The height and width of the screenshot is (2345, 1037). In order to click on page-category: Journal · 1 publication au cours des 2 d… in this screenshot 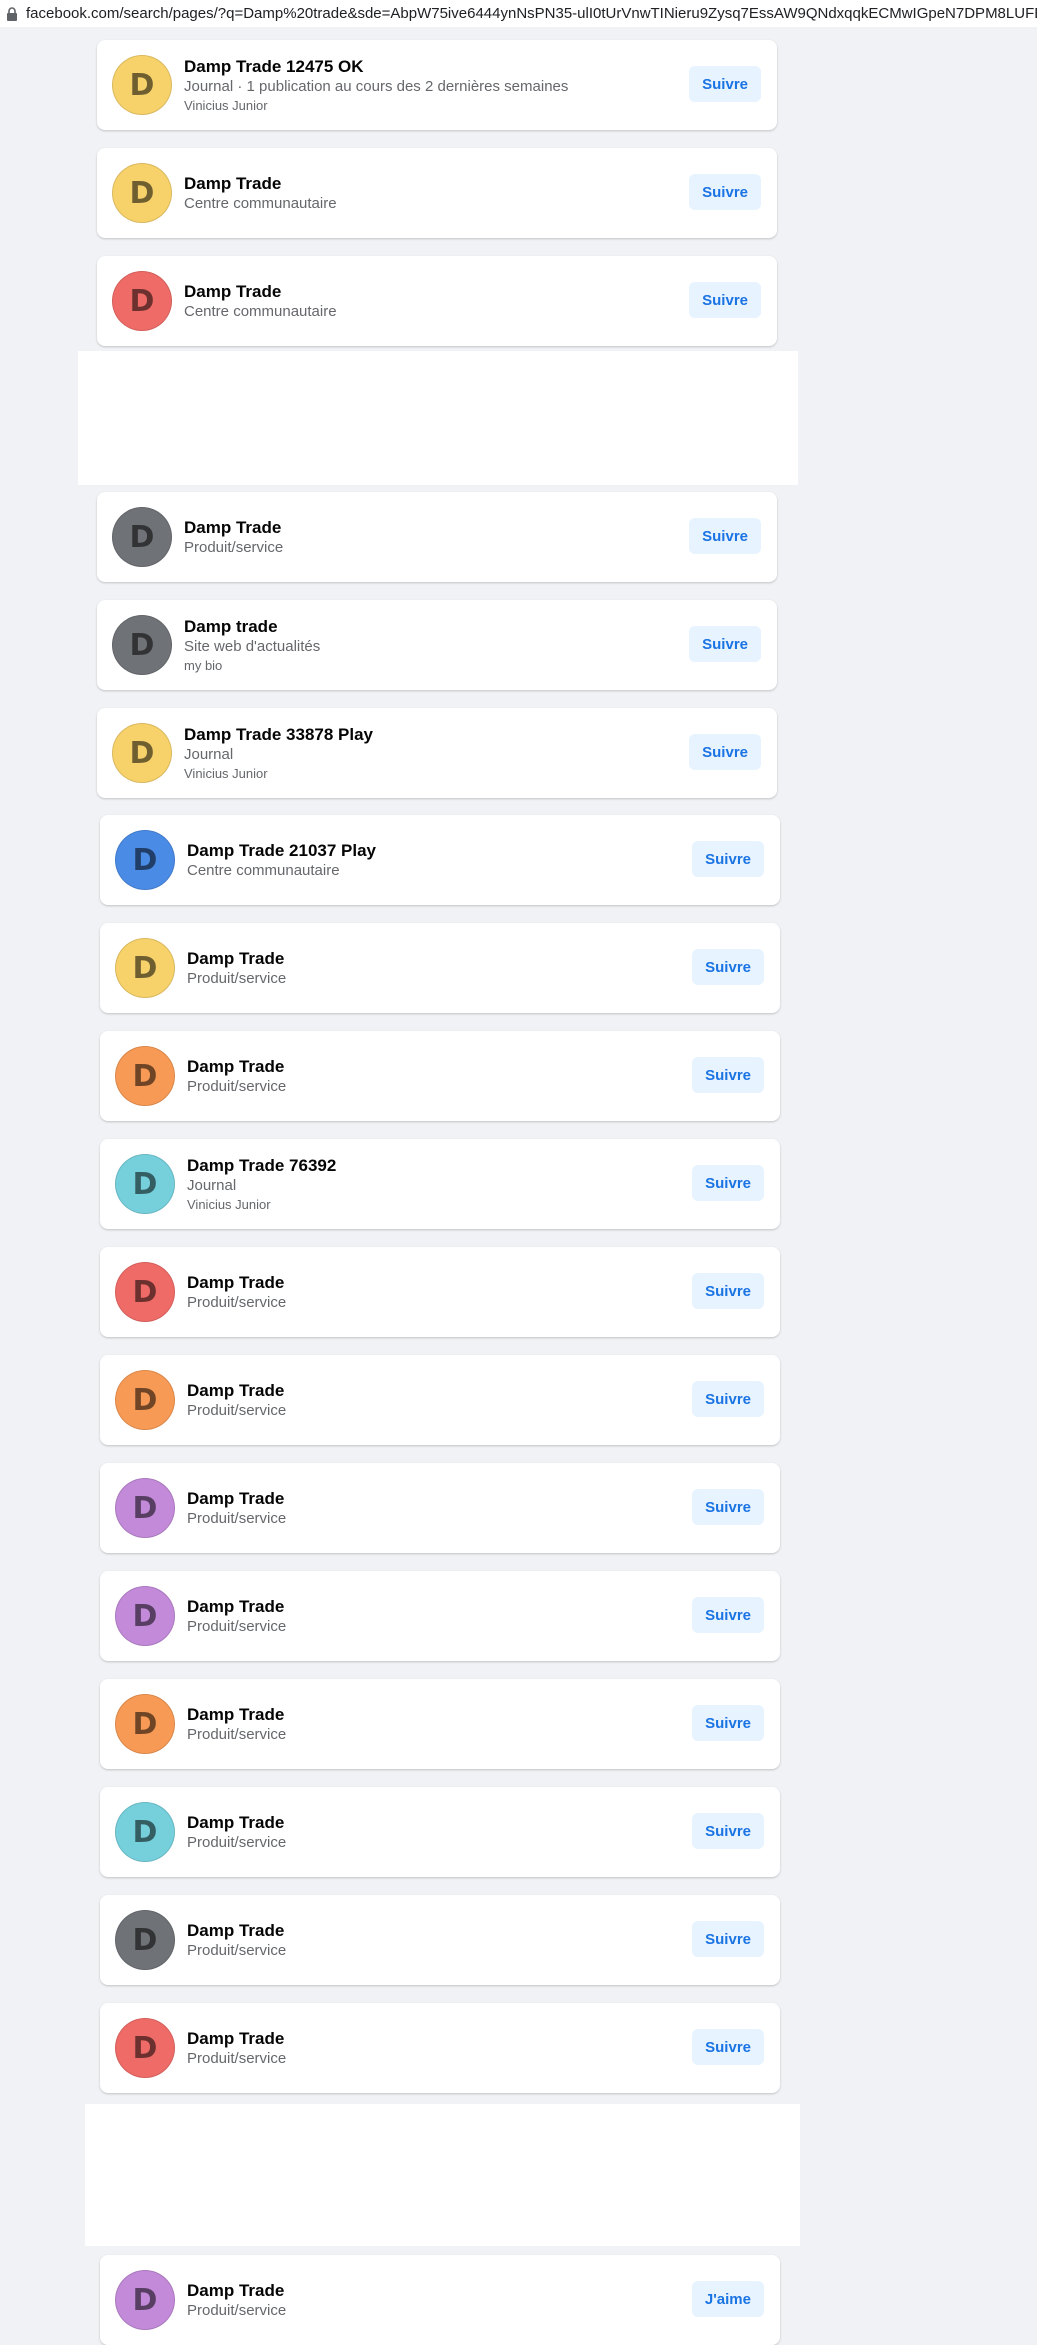, I will do `click(376, 86)`.